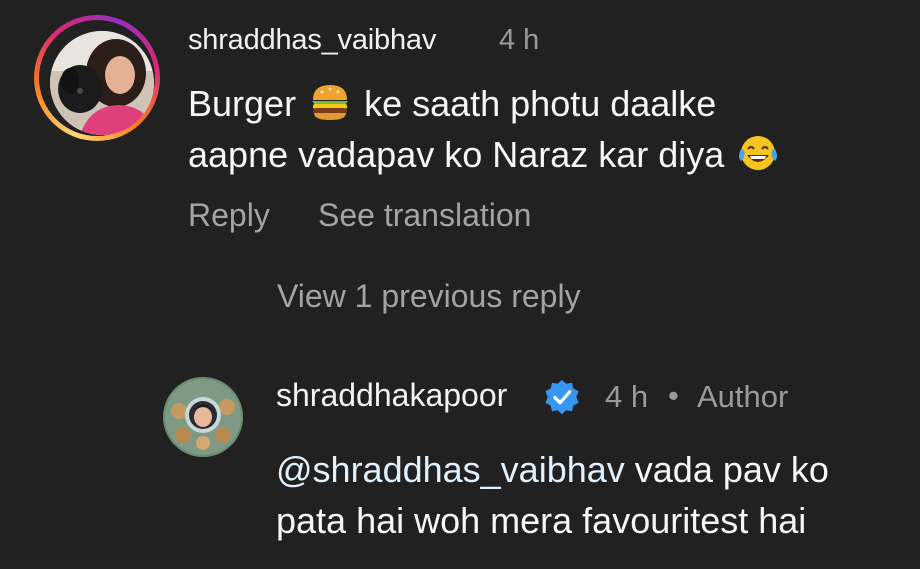 Image resolution: width=920 pixels, height=569 pixels. I want to click on comment-actions: Reply See translation, so click(359, 215).